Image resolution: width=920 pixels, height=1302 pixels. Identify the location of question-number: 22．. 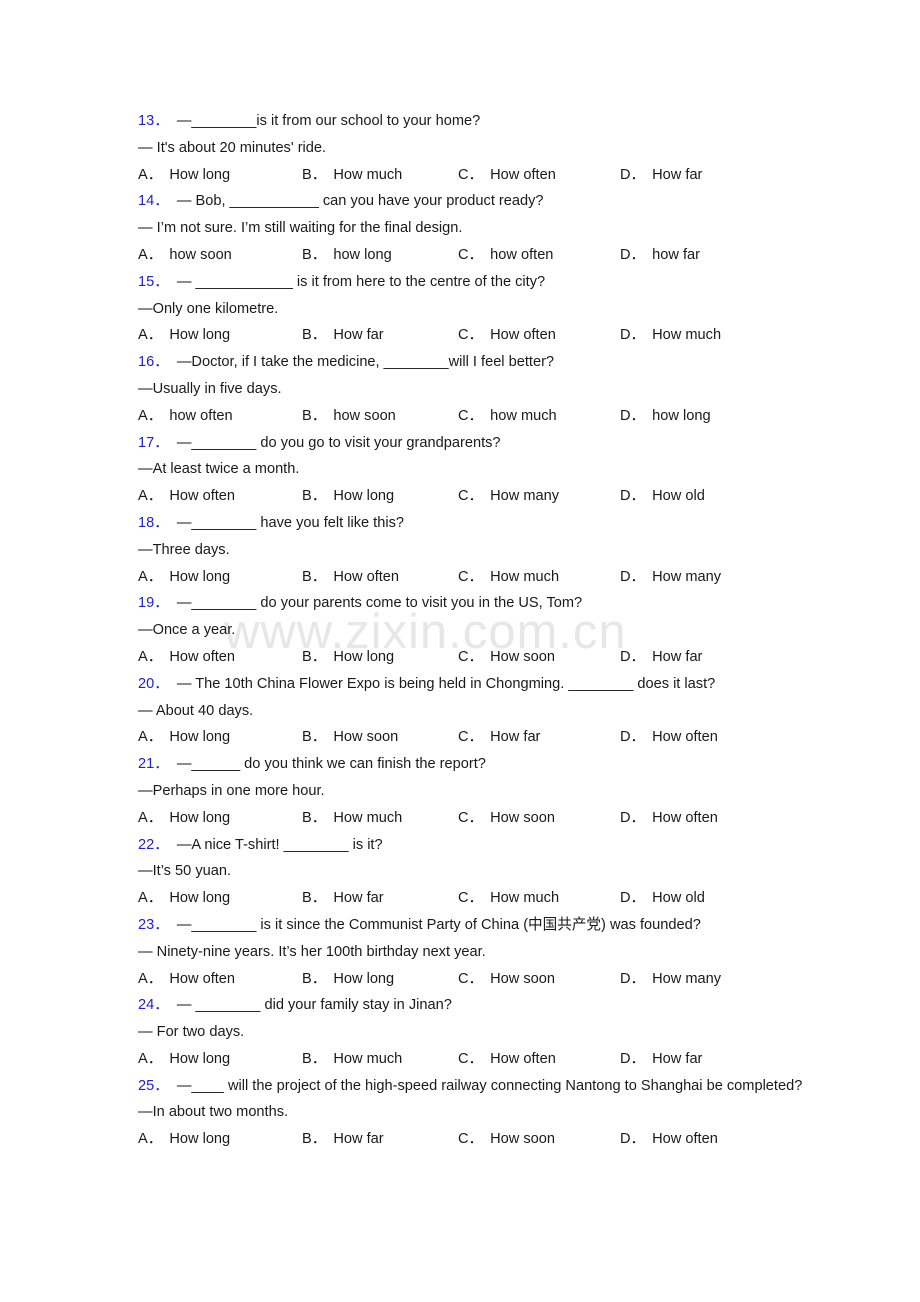
(153, 844).